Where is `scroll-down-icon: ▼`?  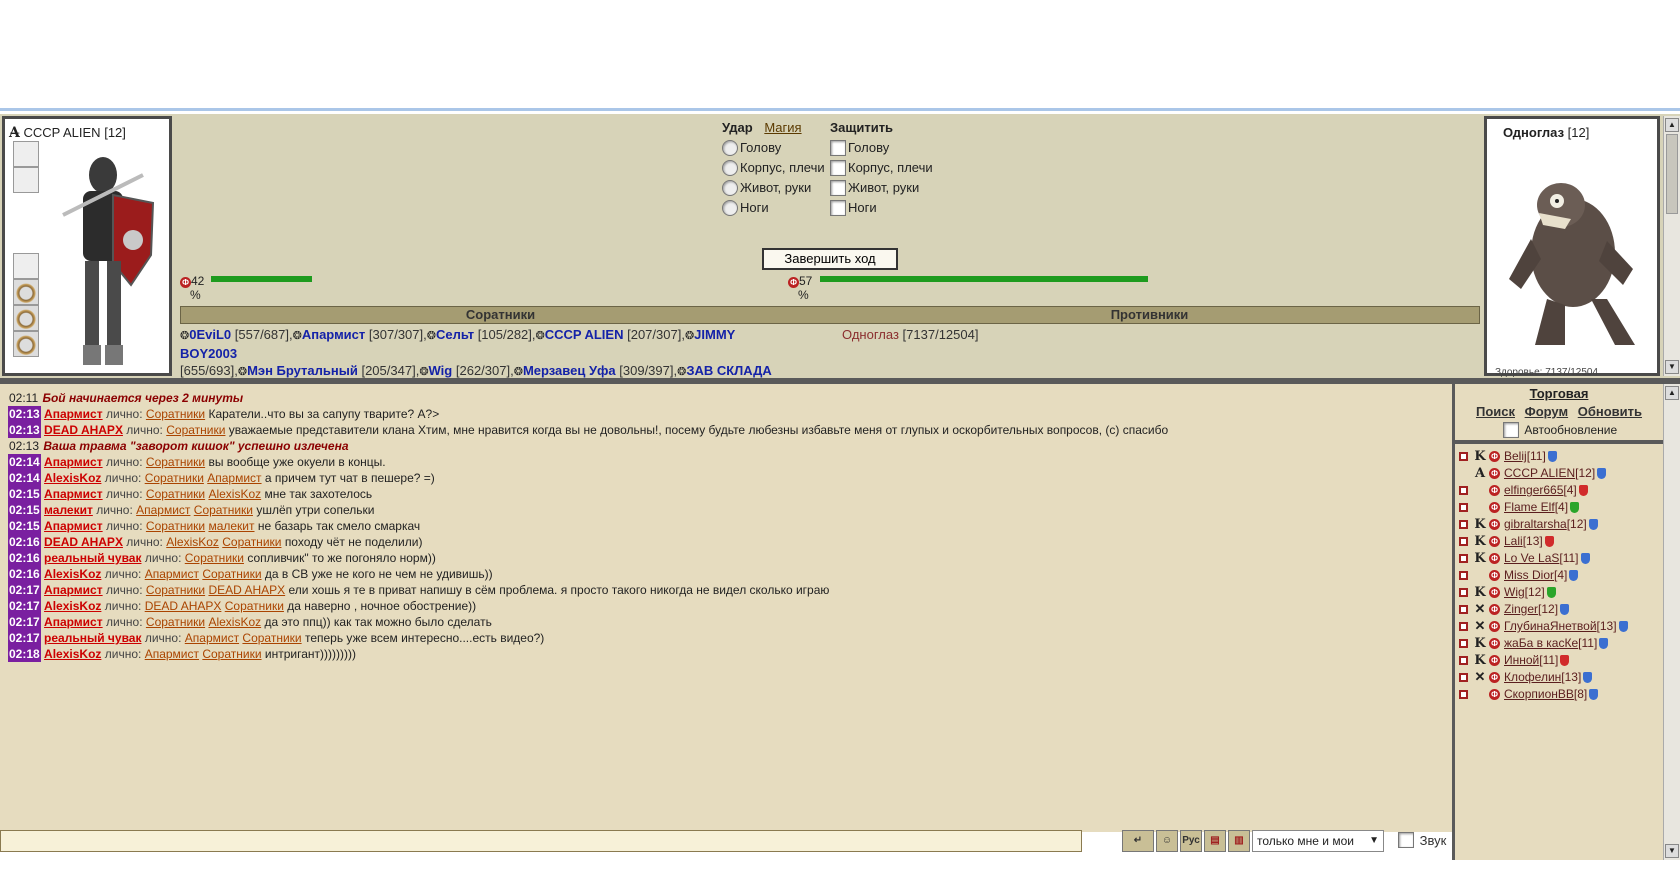
scroll-down-icon: ▼ is located at coordinates (1672, 367).